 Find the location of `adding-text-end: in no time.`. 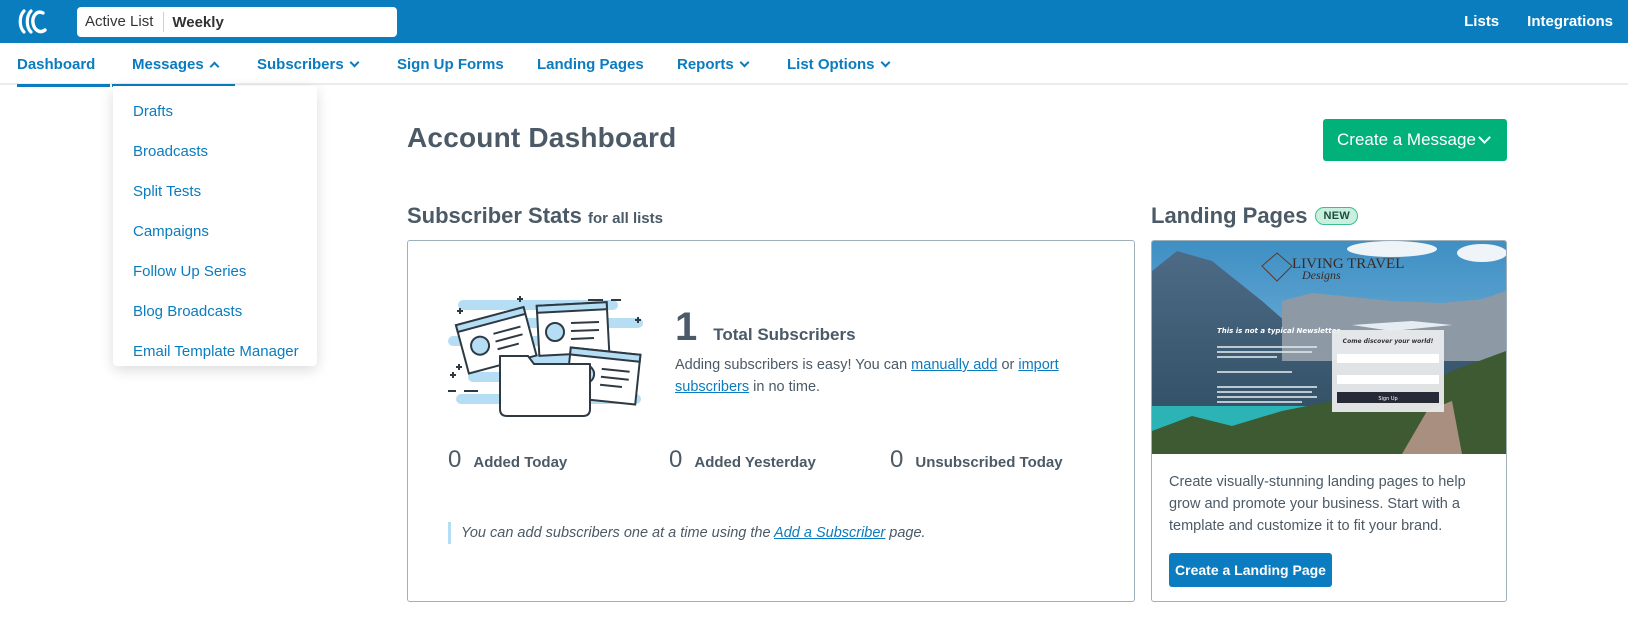

adding-text-end: in no time. is located at coordinates (785, 387).